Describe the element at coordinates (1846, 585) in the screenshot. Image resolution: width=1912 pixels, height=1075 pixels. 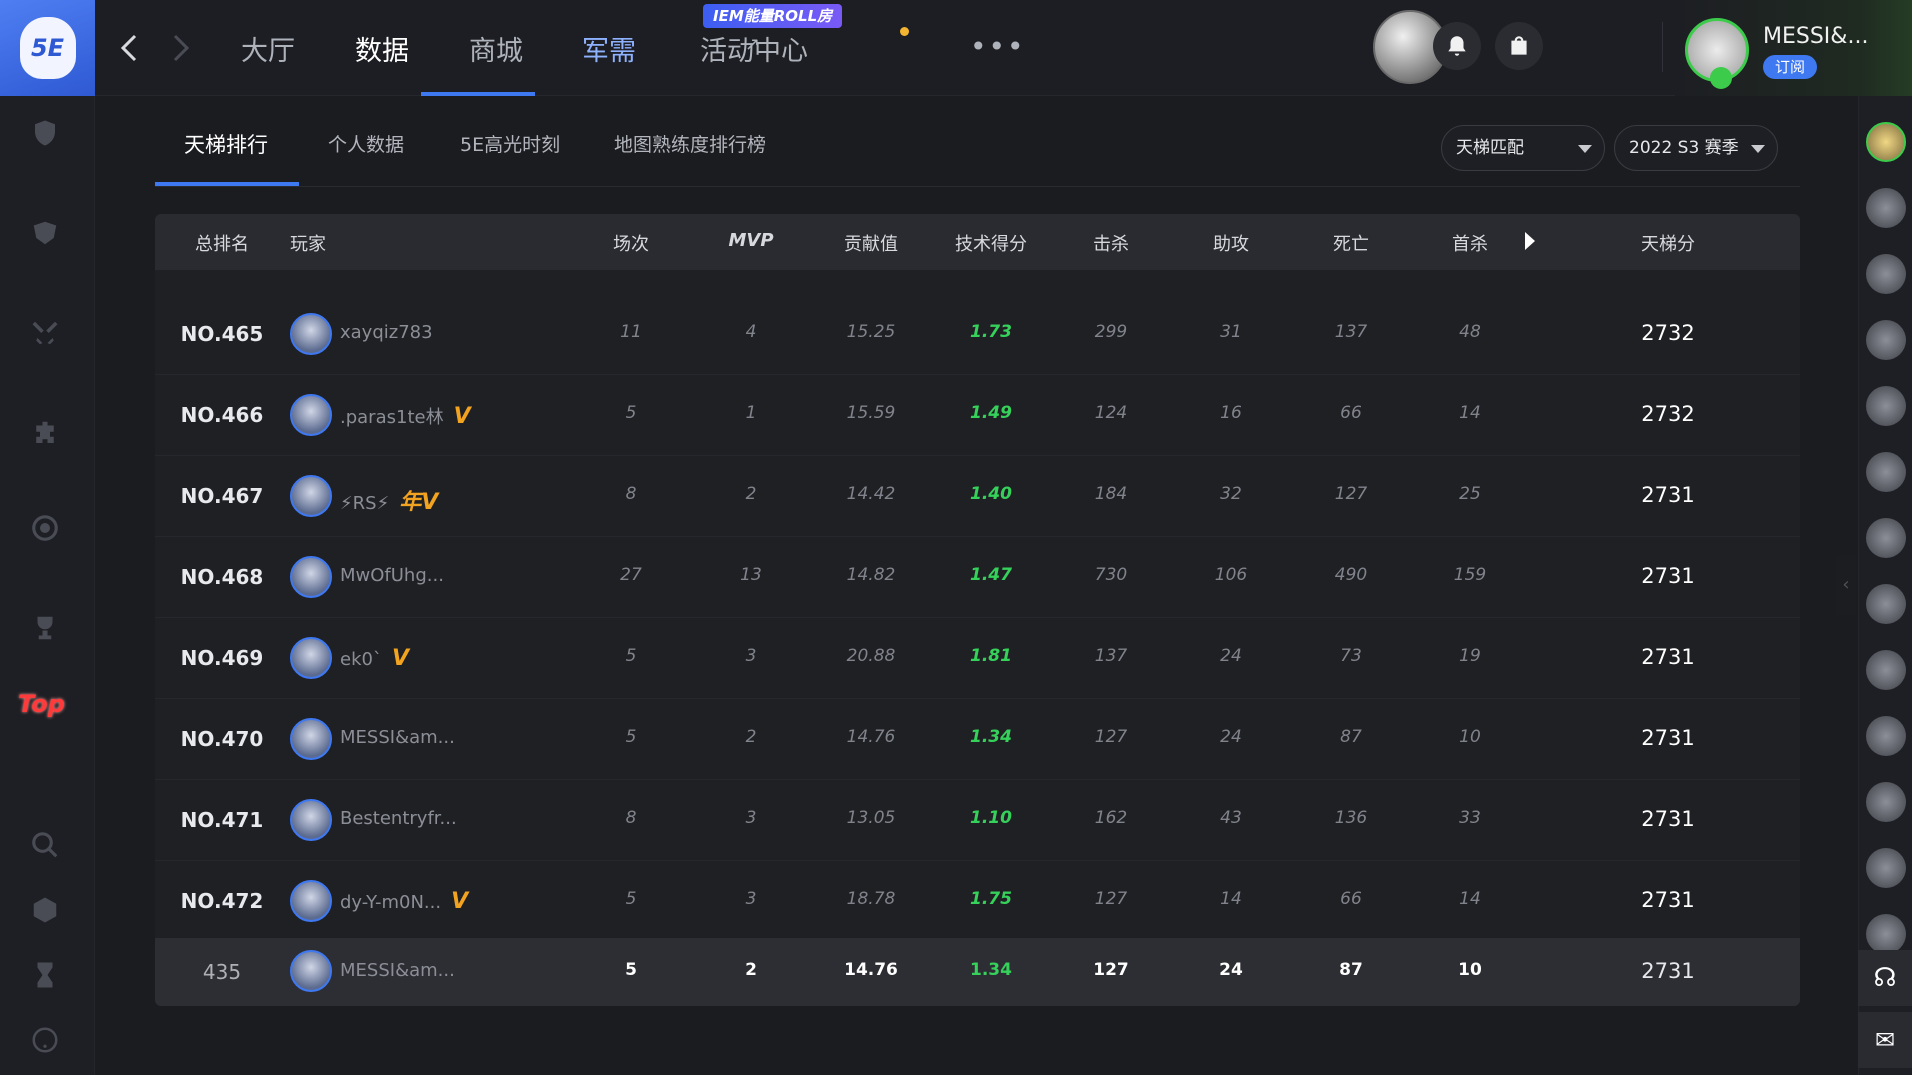
I see `collapse-sidebar-icon: ‹` at that location.